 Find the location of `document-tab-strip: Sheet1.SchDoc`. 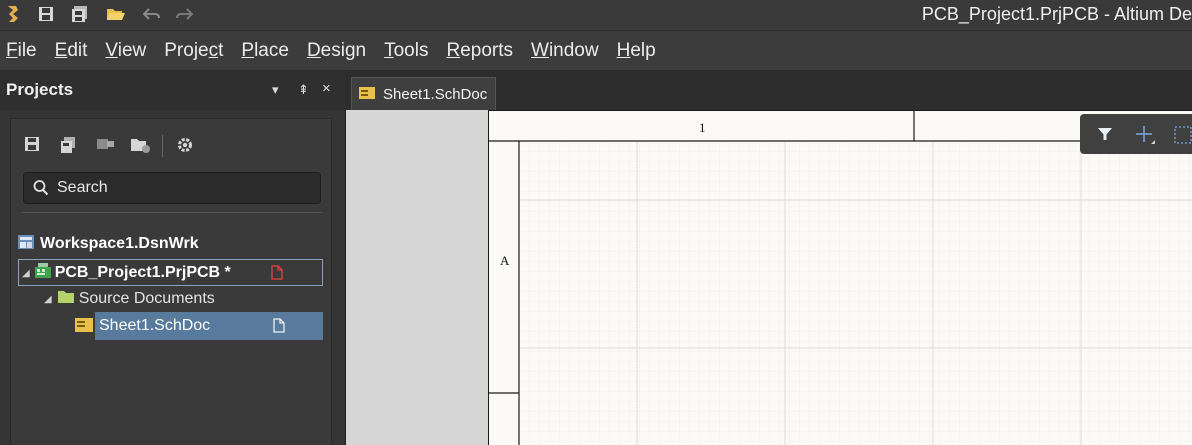

document-tab-strip: Sheet1.SchDoc is located at coordinates (769, 90).